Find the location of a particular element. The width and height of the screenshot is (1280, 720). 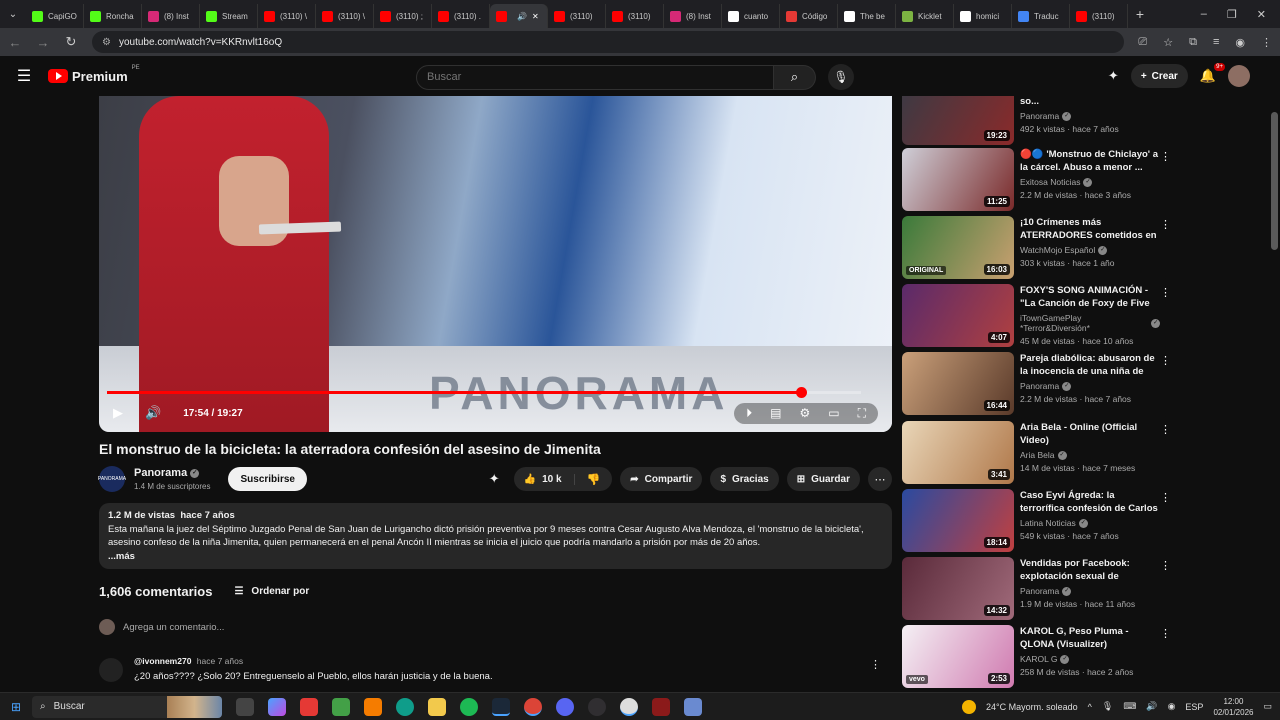

notification-center-icon: ▭ is located at coordinates (1267, 706).